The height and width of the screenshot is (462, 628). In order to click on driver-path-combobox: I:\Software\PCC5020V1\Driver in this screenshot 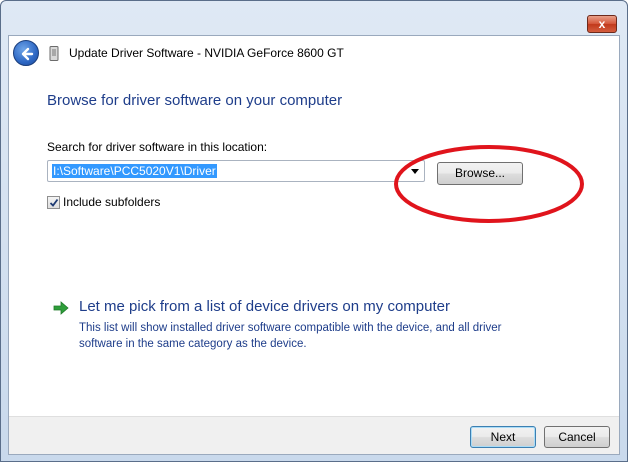, I will do `click(236, 171)`.